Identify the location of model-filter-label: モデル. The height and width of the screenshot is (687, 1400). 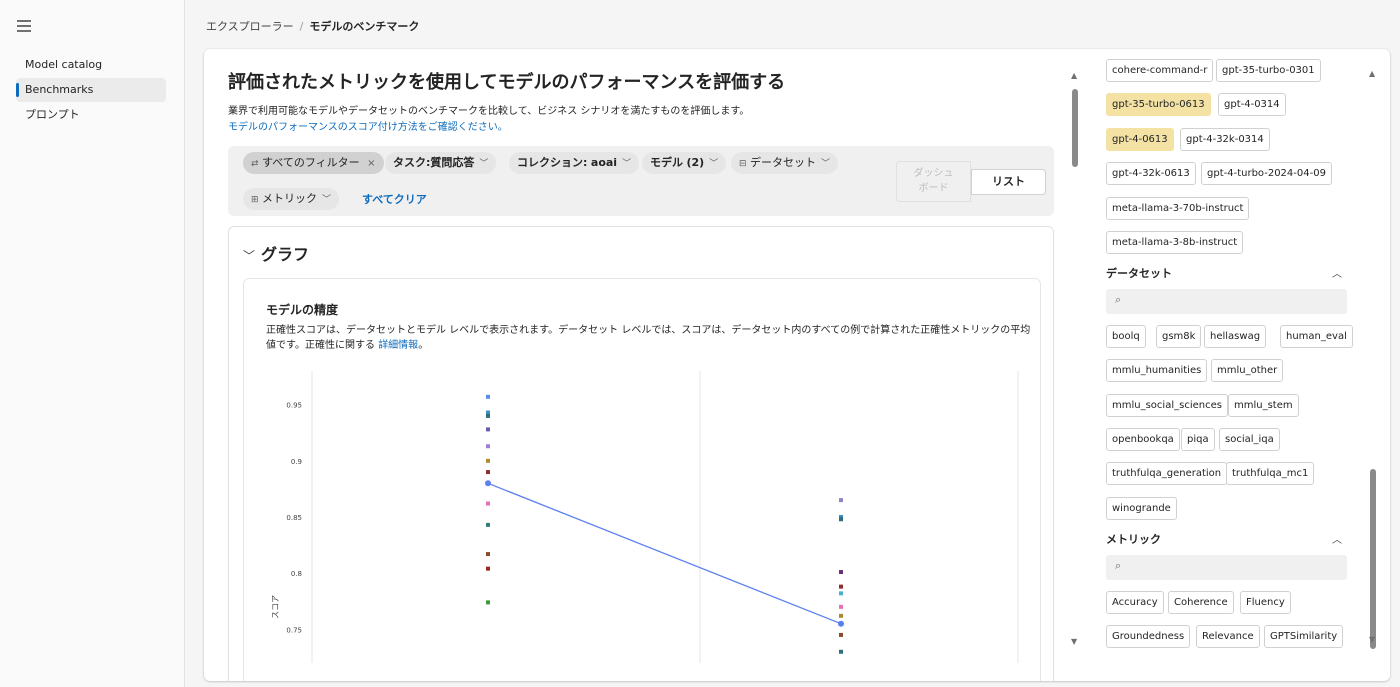
(666, 162).